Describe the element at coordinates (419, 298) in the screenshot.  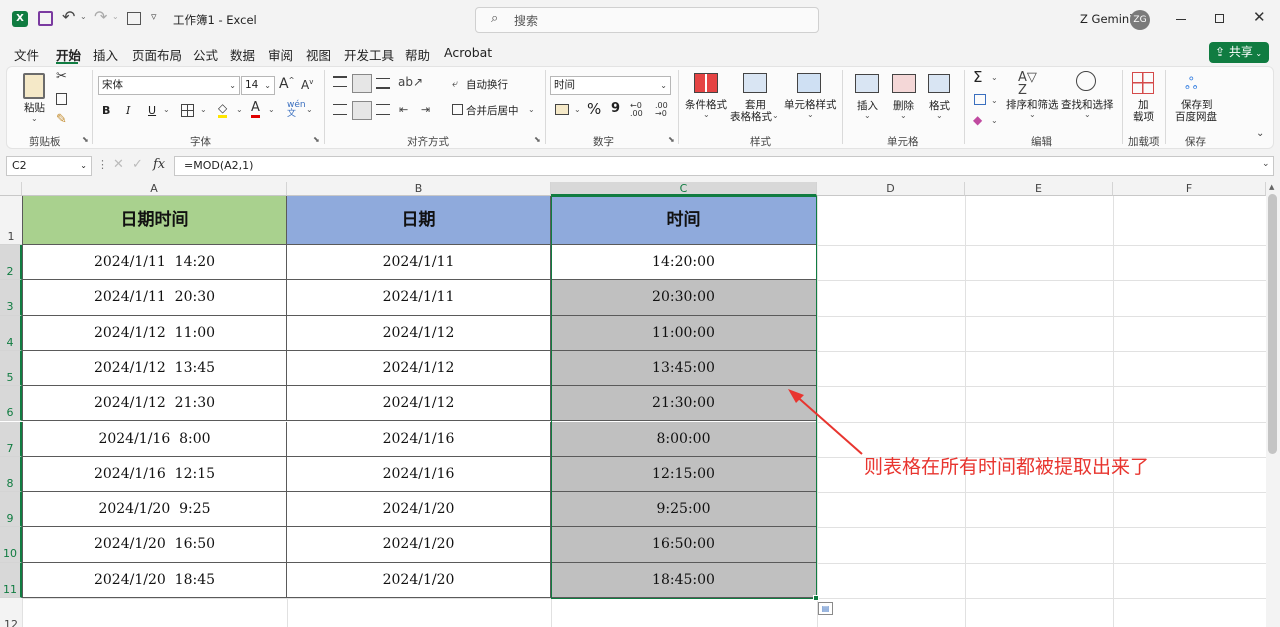
I see `cell-b3: 2024/1/11` at that location.